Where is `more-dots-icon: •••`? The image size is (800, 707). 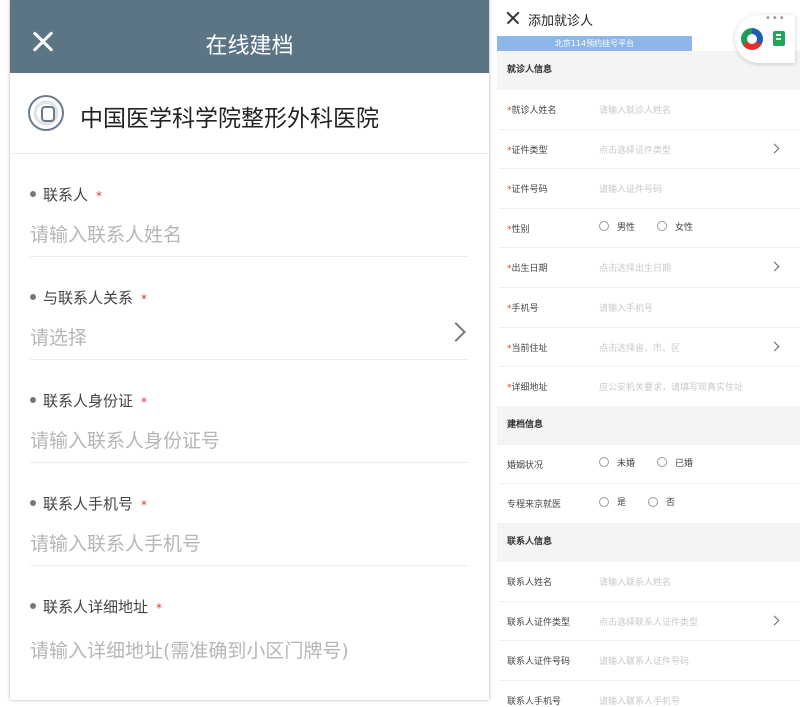
more-dots-icon: ••• is located at coordinates (775, 18).